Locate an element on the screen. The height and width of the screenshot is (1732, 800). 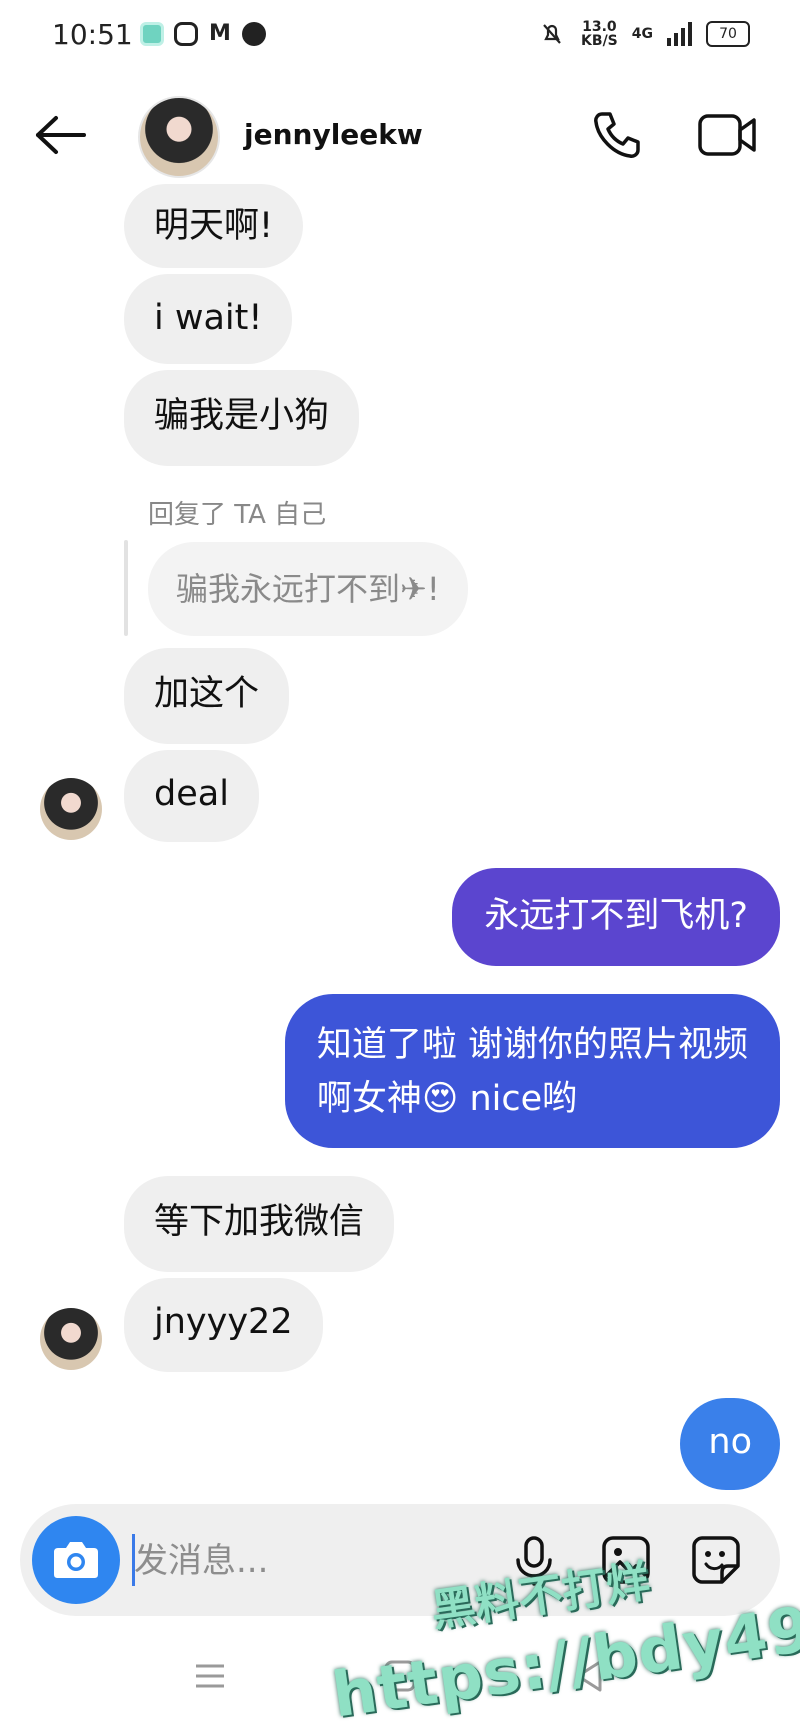
incoming-message: i wait! is located at coordinates (208, 319).